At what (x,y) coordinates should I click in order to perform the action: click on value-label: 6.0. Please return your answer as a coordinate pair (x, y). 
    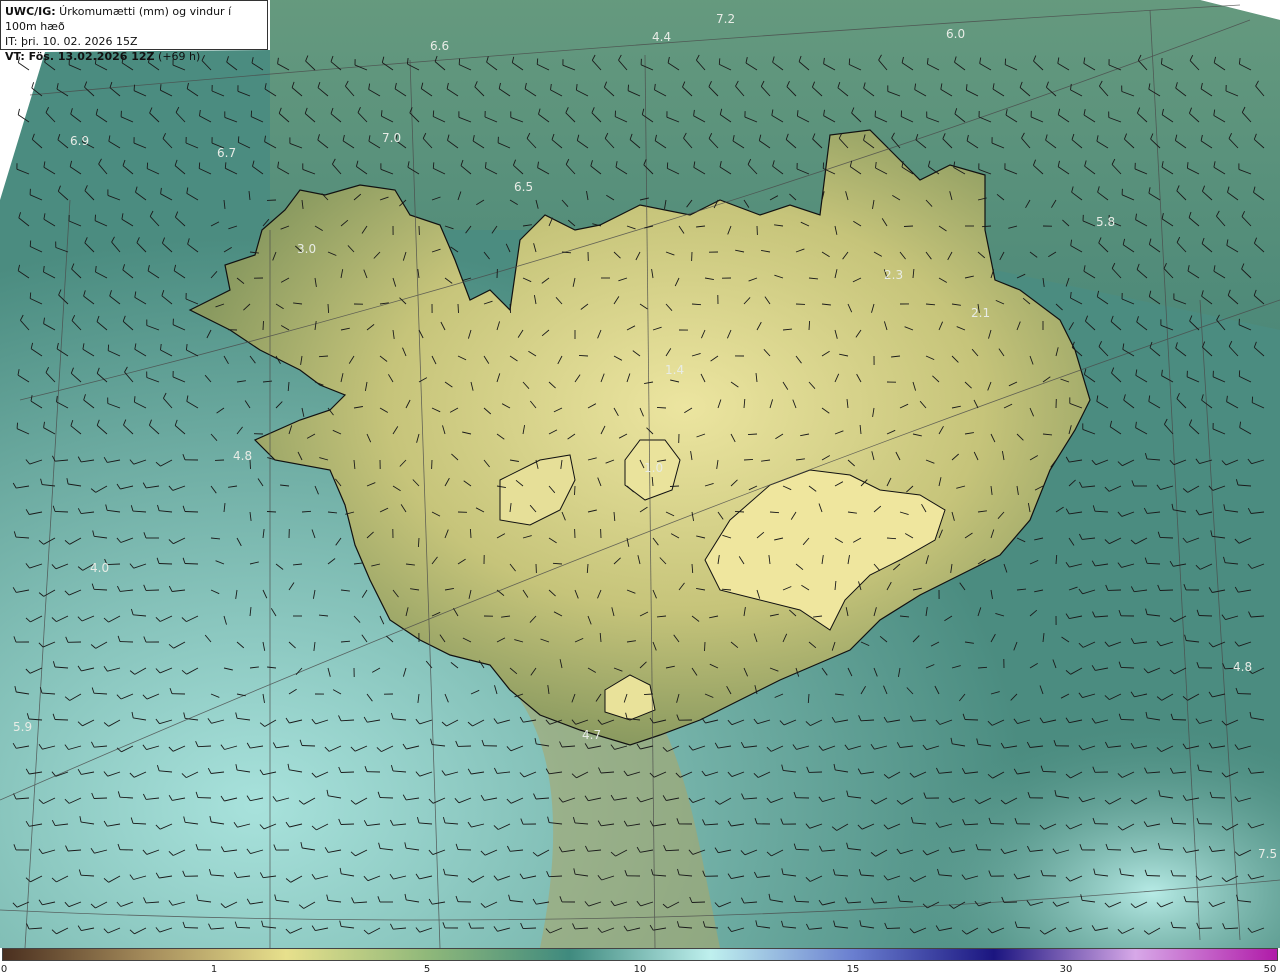
    Looking at the image, I should click on (955, 34).